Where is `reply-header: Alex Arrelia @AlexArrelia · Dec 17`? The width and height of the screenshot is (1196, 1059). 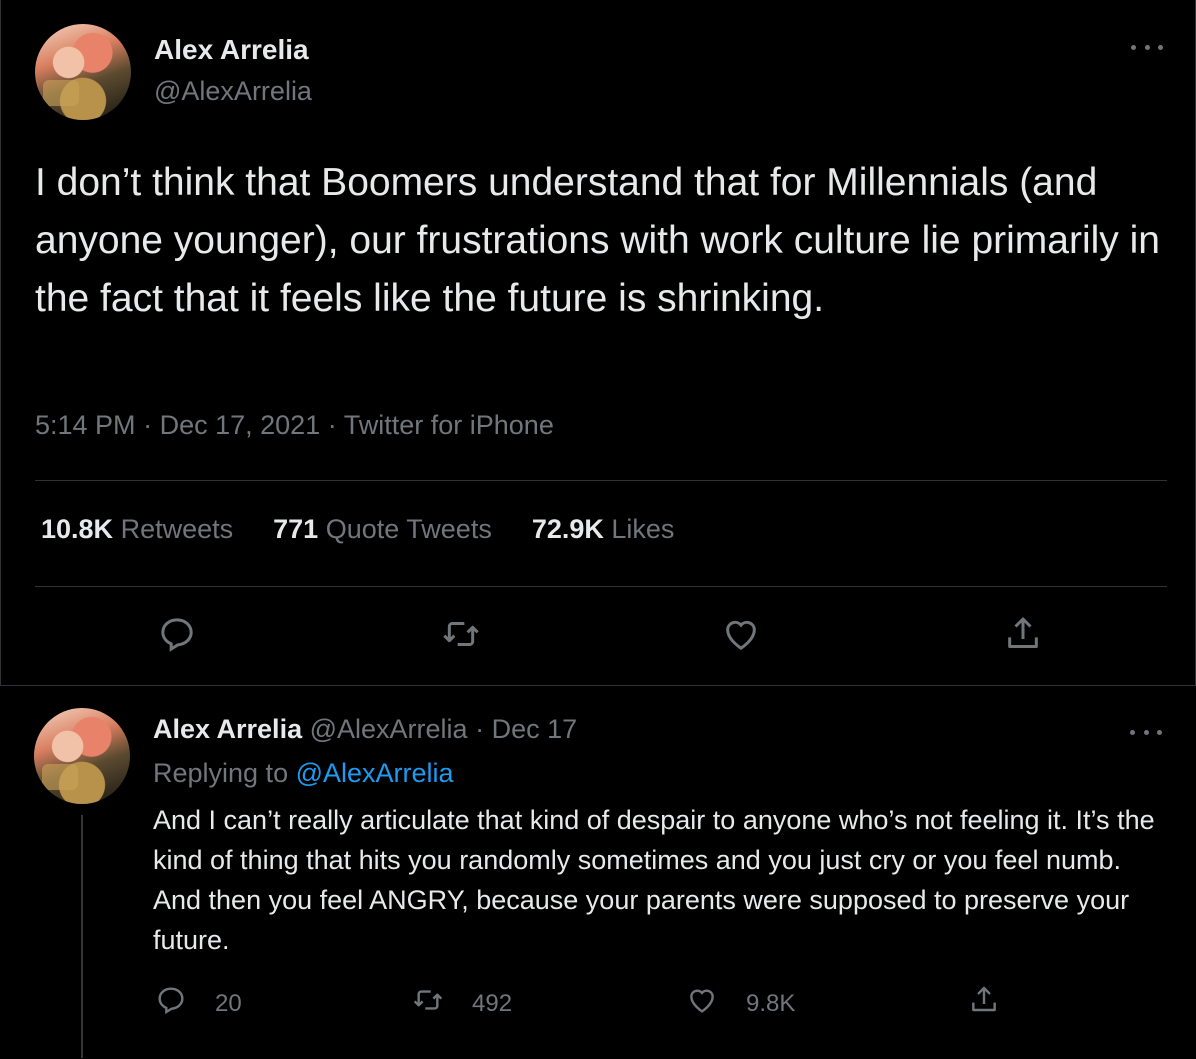 reply-header: Alex Arrelia @AlexArrelia · Dec 17 is located at coordinates (365, 729).